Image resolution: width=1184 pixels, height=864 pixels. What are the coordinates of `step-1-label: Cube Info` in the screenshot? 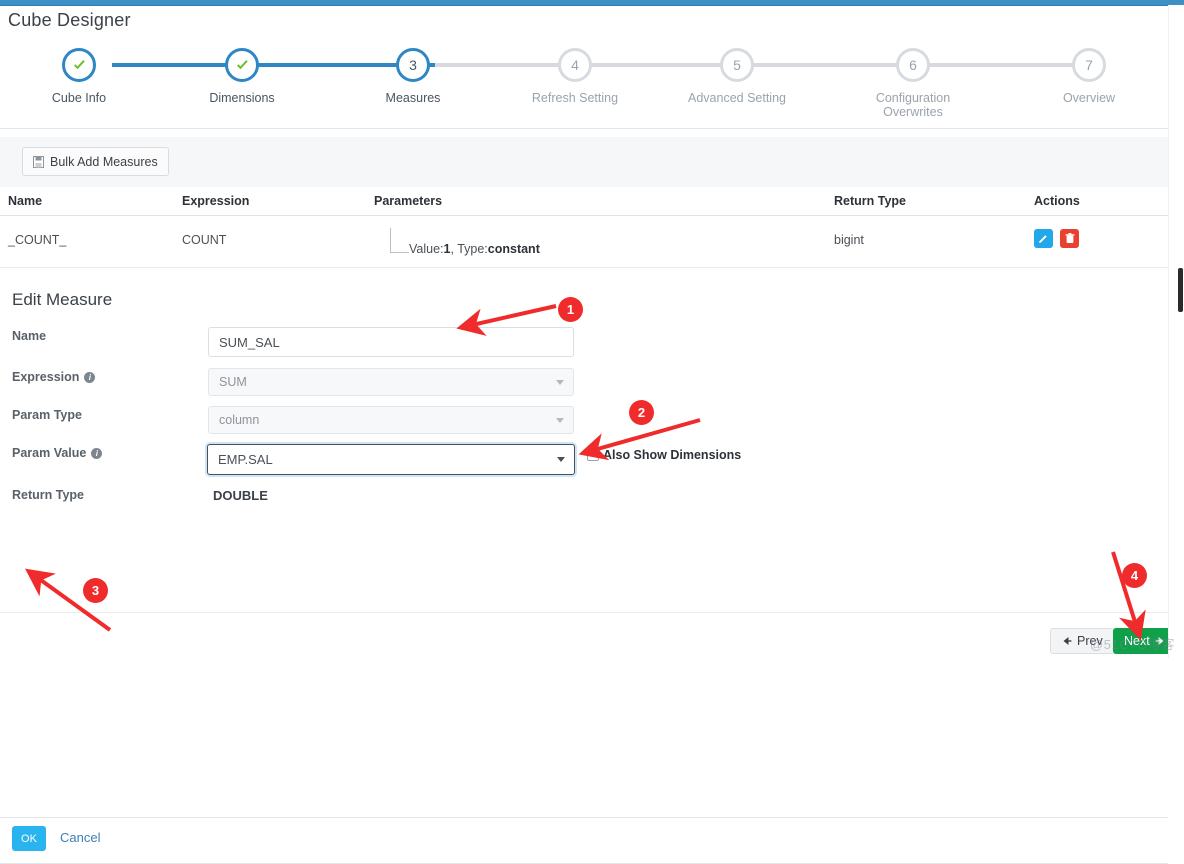 It's located at (79, 98).